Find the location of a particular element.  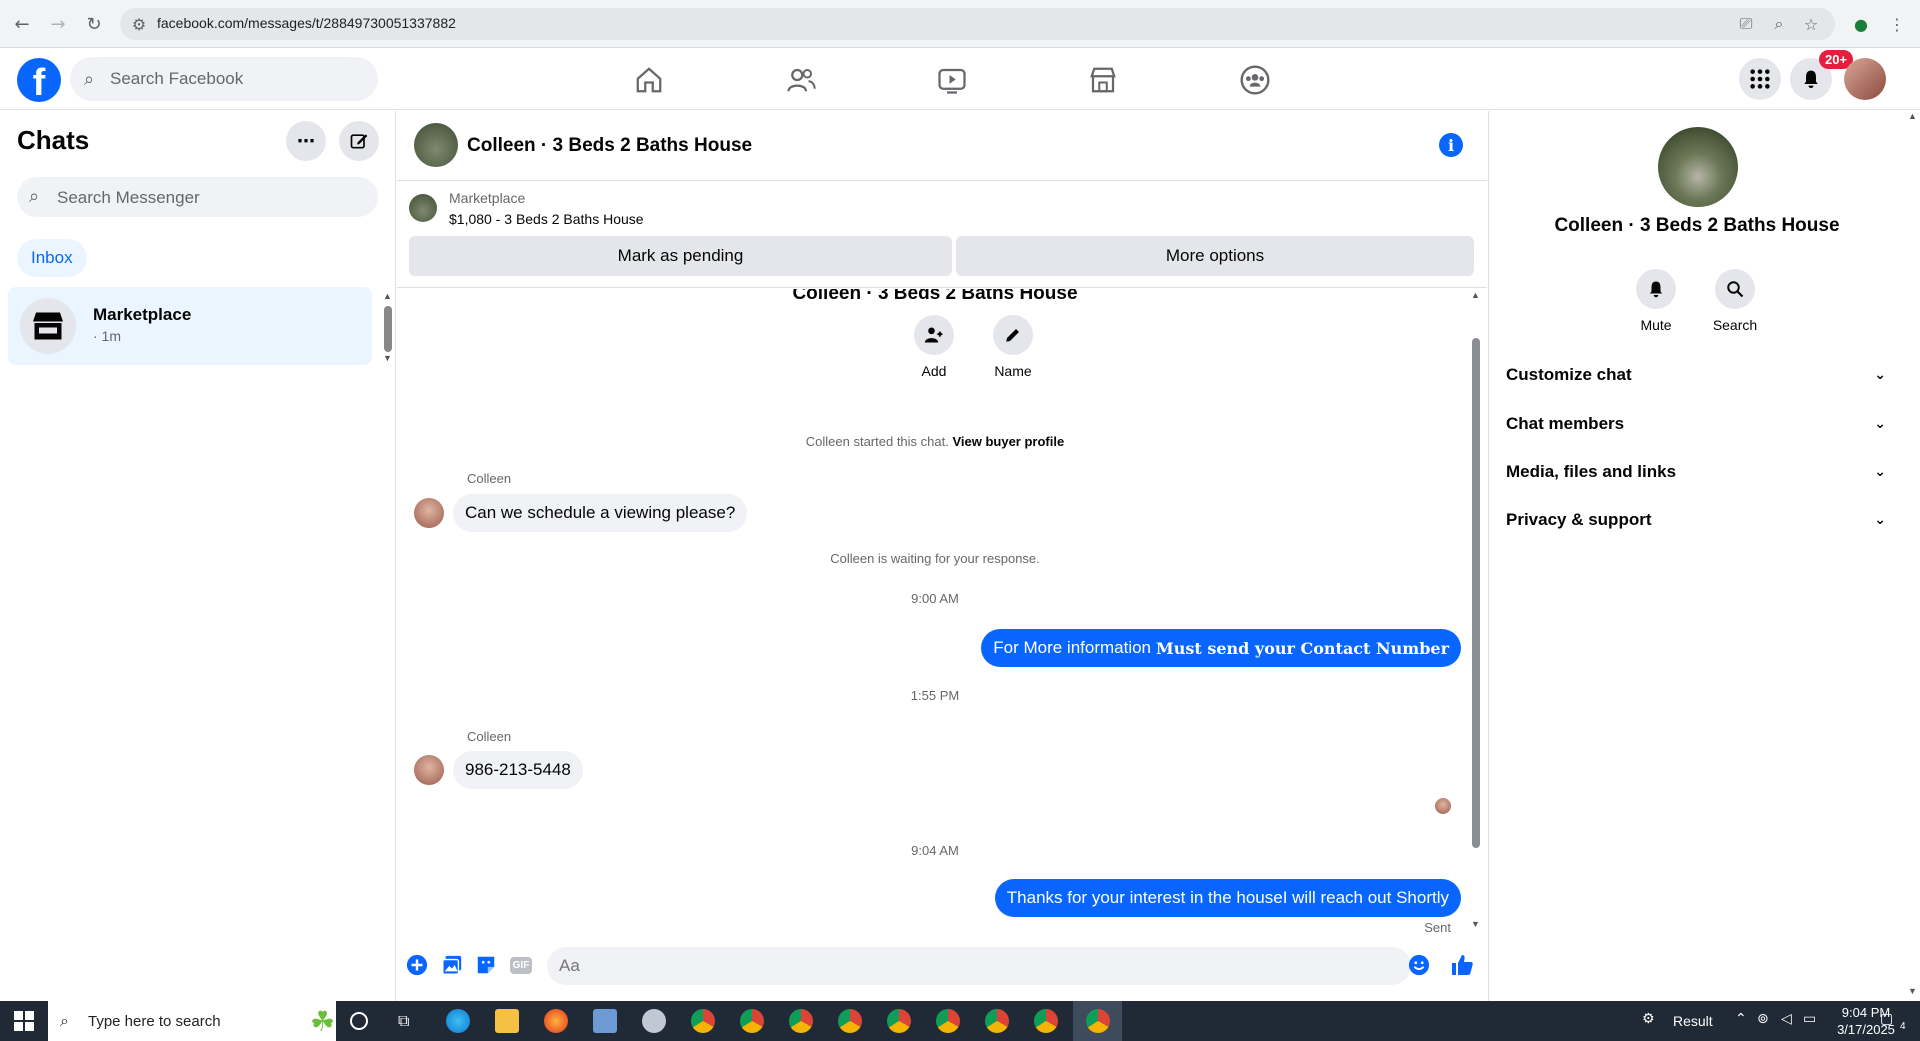

details-name: Colleen · 3 Beds 2 Baths House is located at coordinates (1697, 225).